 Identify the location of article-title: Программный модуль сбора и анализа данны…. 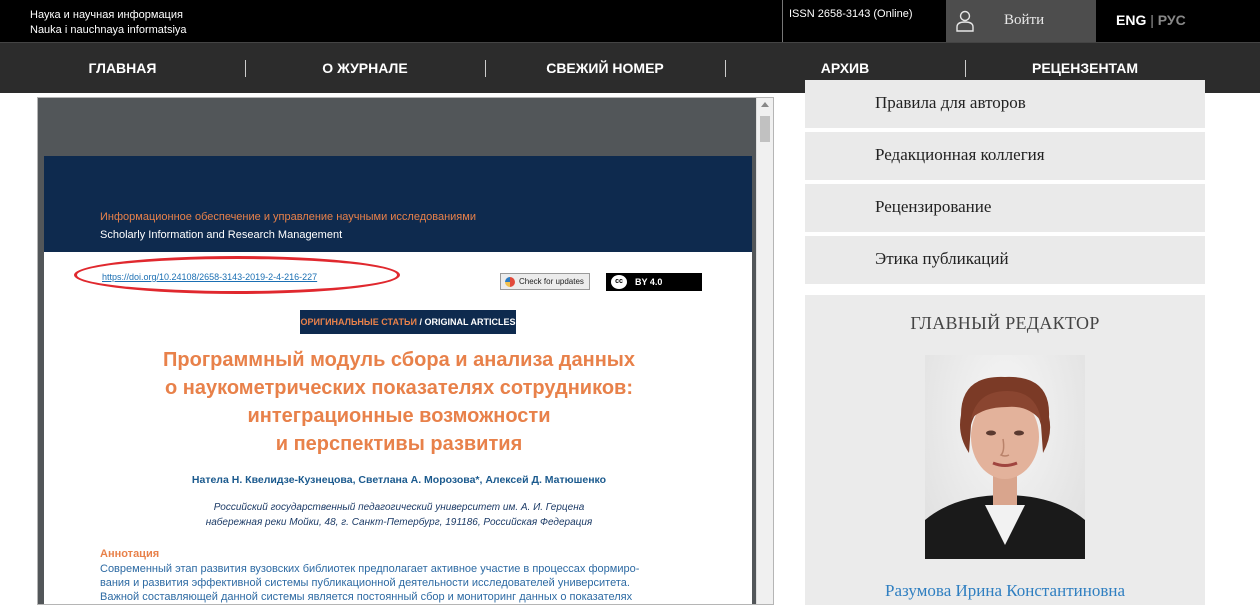
(399, 402).